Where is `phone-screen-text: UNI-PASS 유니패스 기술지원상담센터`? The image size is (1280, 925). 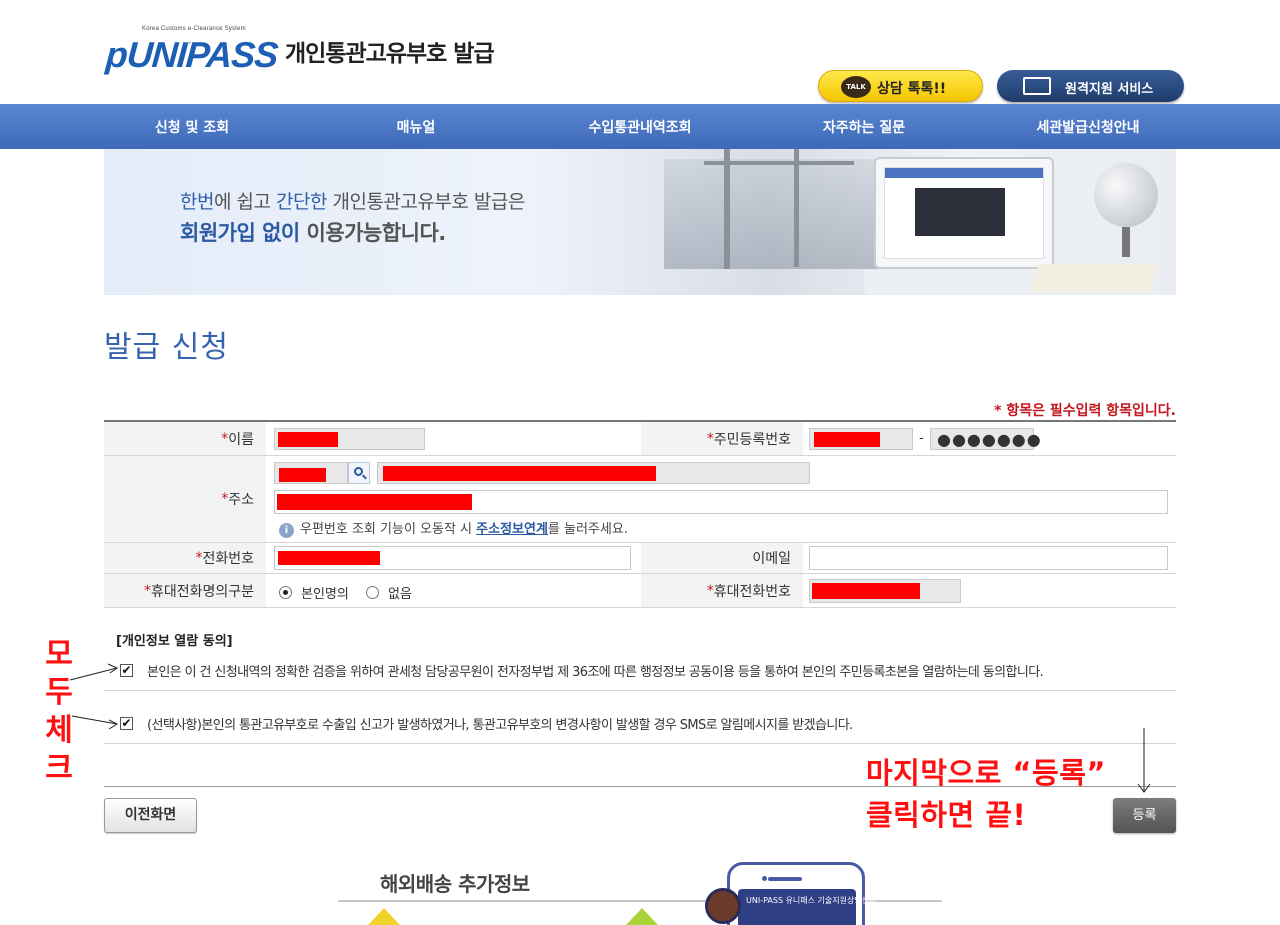 phone-screen-text: UNI-PASS 유니패스 기술지원상담센터 is located at coordinates (811, 900).